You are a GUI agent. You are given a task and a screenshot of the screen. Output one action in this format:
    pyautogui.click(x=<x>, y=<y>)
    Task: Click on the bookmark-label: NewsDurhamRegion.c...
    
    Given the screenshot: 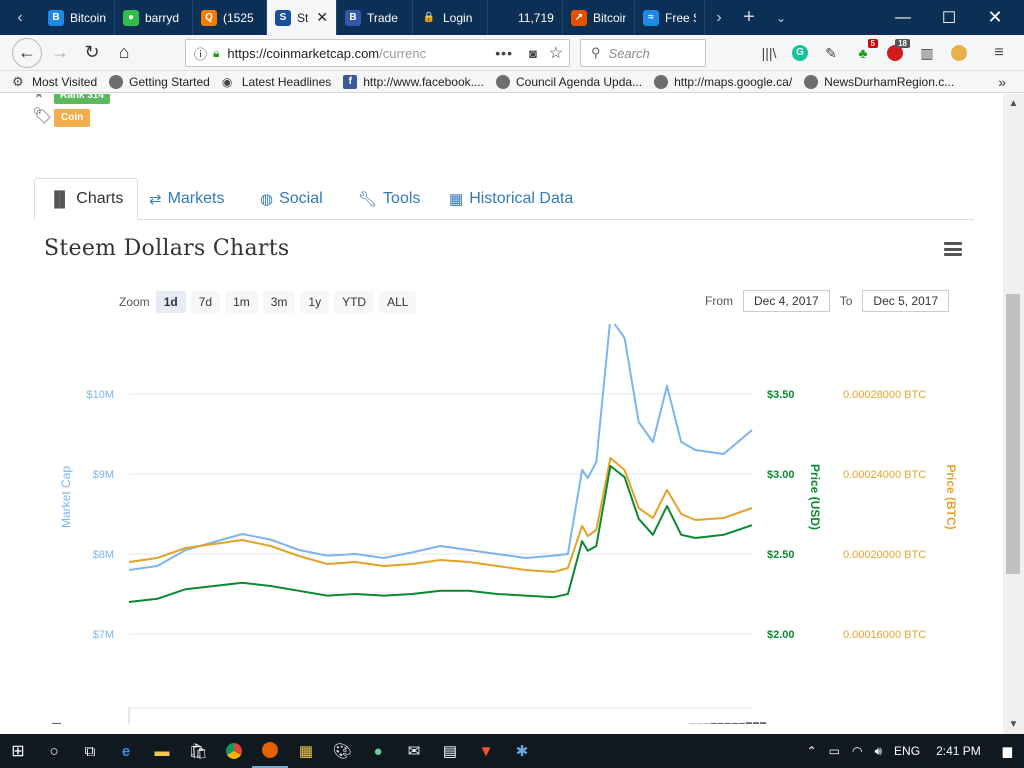 What is the action you would take?
    pyautogui.click(x=889, y=81)
    